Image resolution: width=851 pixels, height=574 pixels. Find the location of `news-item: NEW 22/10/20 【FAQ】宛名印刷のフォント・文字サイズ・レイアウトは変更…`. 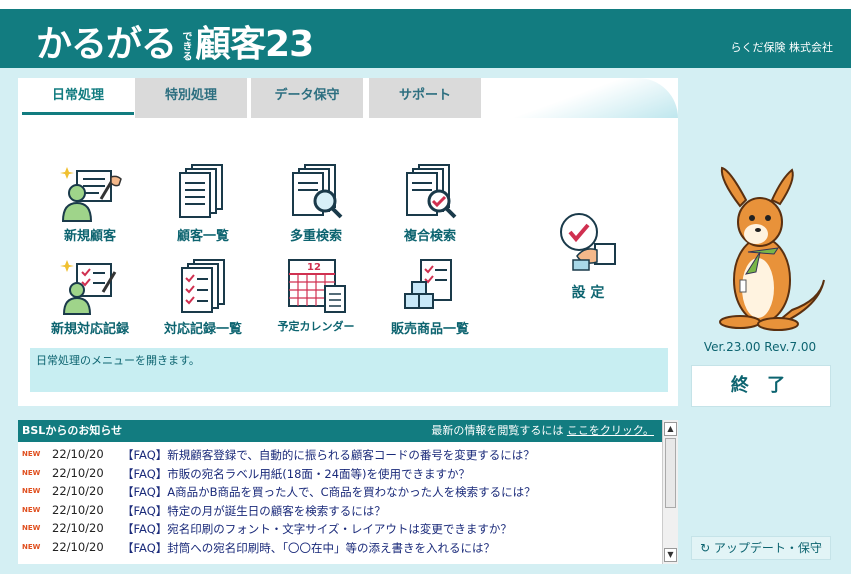

news-item: NEW 22/10/20 【FAQ】宛名印刷のフォント・文字サイズ・レイアウトは変更… is located at coordinates (340, 529).